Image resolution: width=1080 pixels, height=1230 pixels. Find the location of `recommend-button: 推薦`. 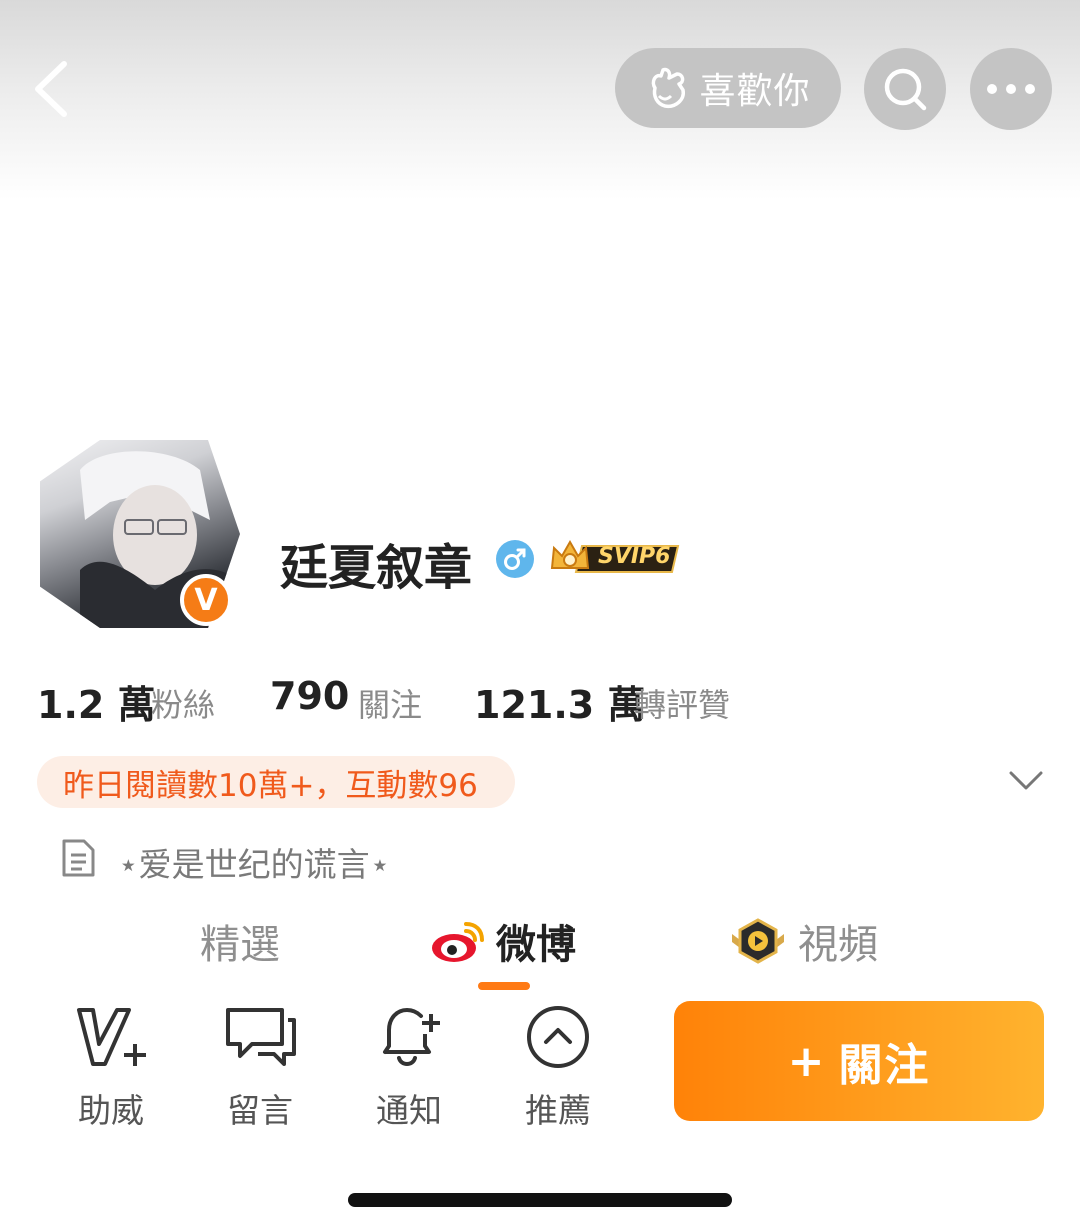

recommend-button: 推薦 is located at coordinates (558, 1068).